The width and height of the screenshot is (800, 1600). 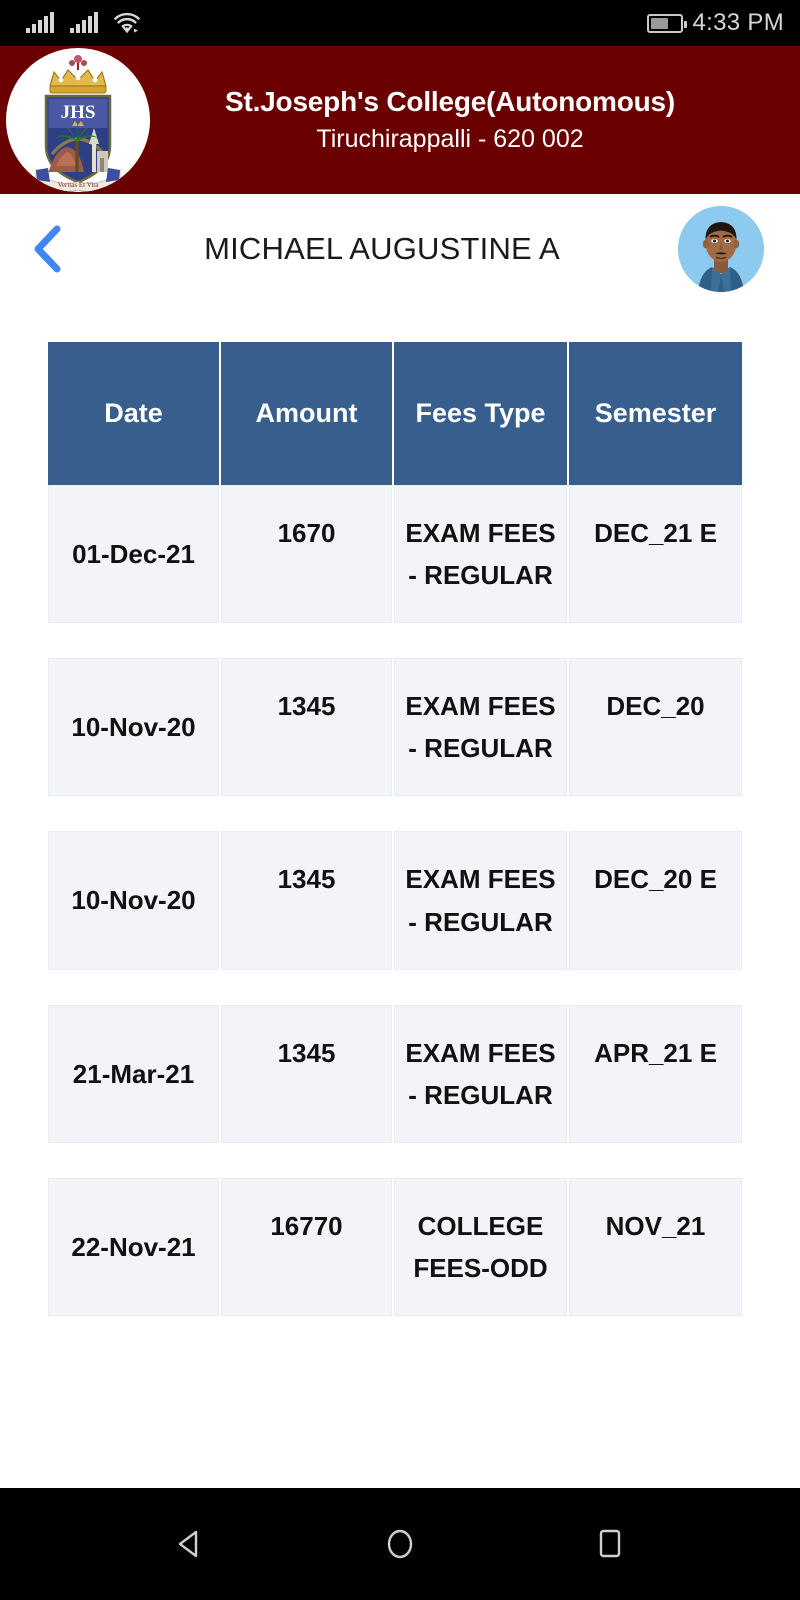 I want to click on column-header-semester: Semester, so click(x=655, y=413).